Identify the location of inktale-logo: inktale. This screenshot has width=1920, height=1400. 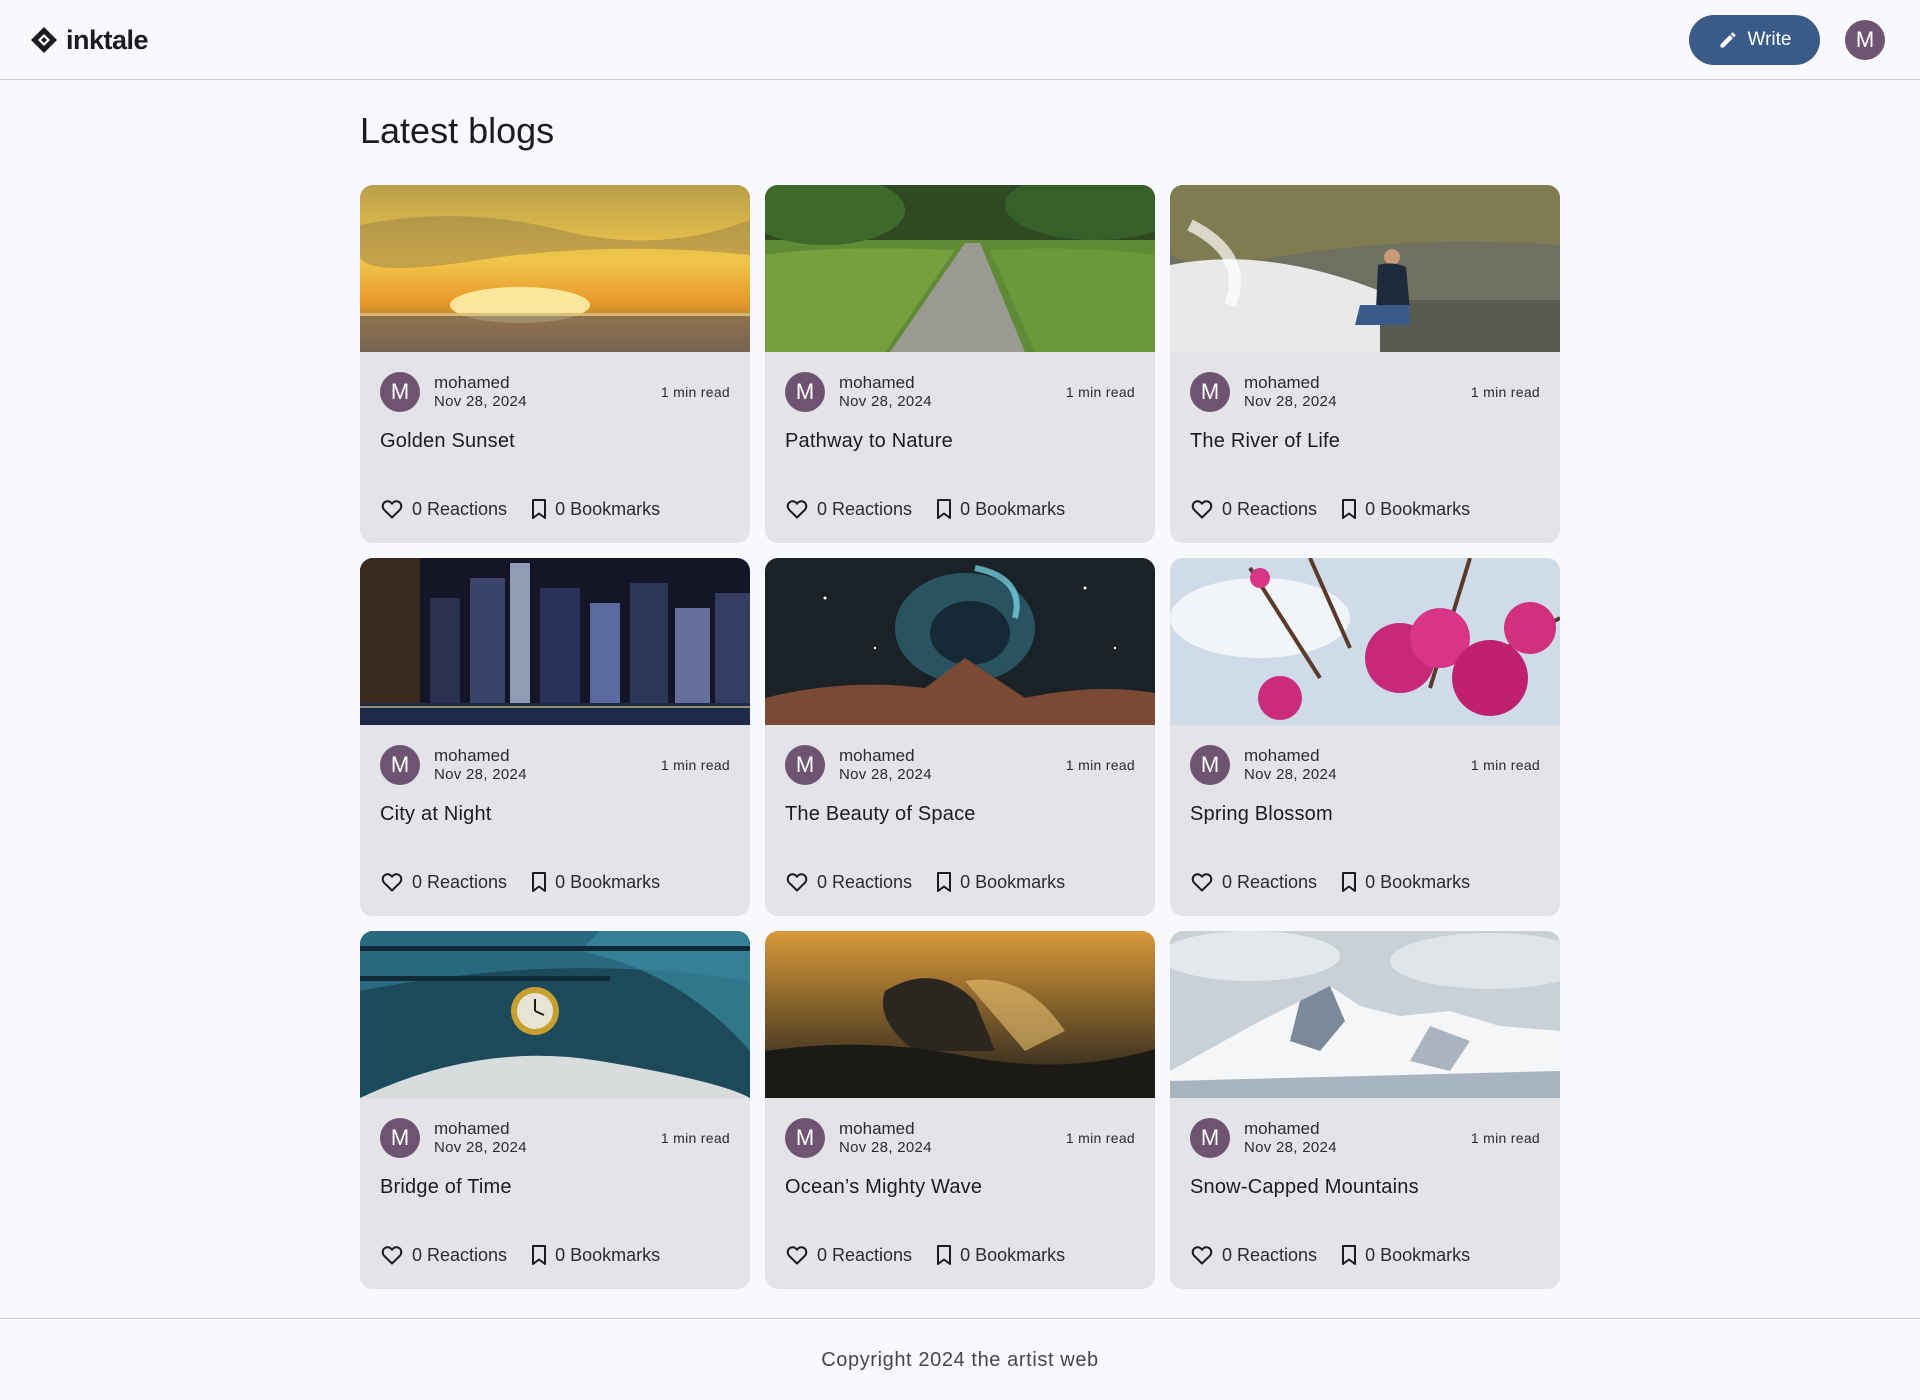
(89, 40).